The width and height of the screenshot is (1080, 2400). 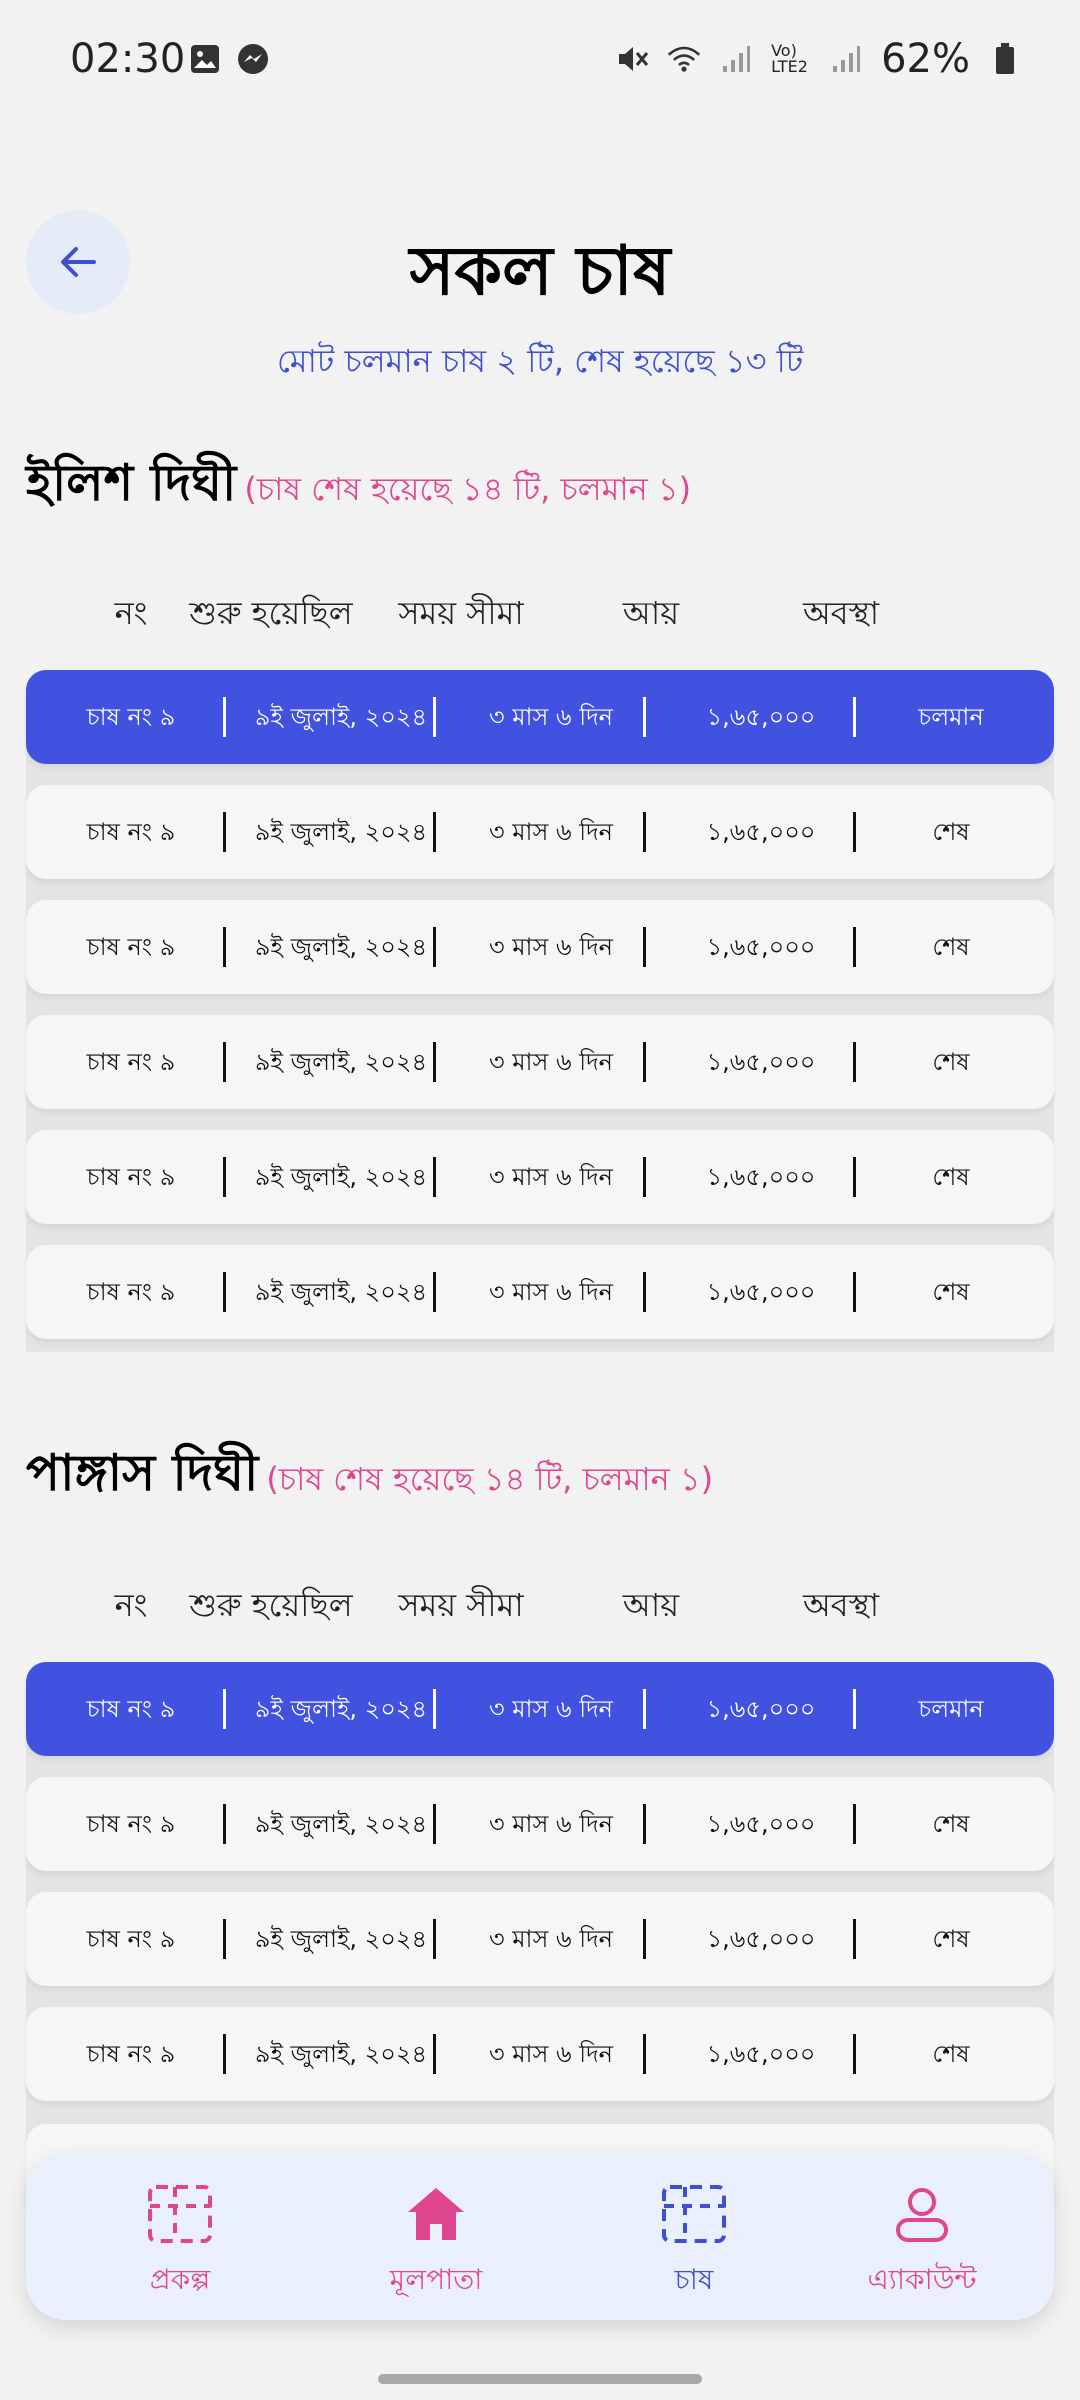 What do you see at coordinates (253, 59) in the screenshot?
I see `messenger-icon` at bounding box center [253, 59].